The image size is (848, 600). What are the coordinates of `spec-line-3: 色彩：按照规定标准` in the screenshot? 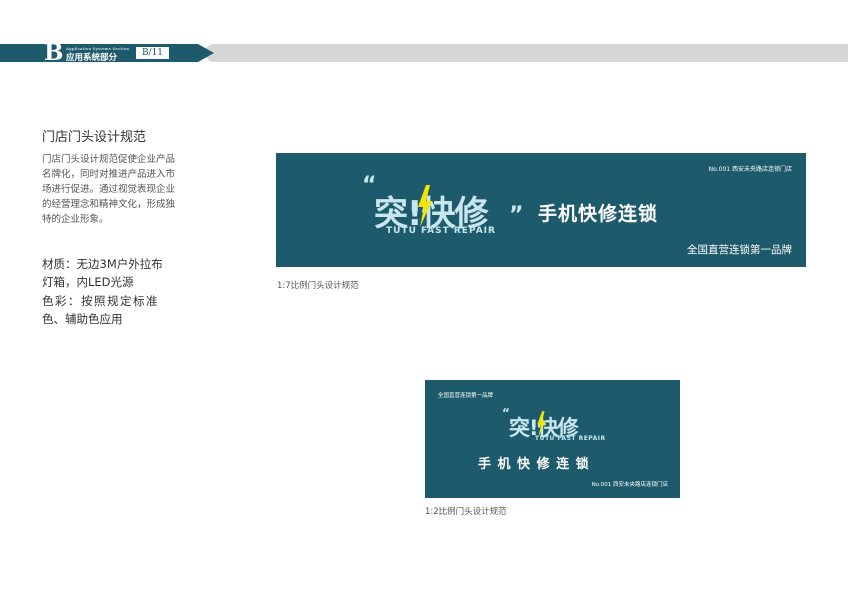 It's located at (100, 301).